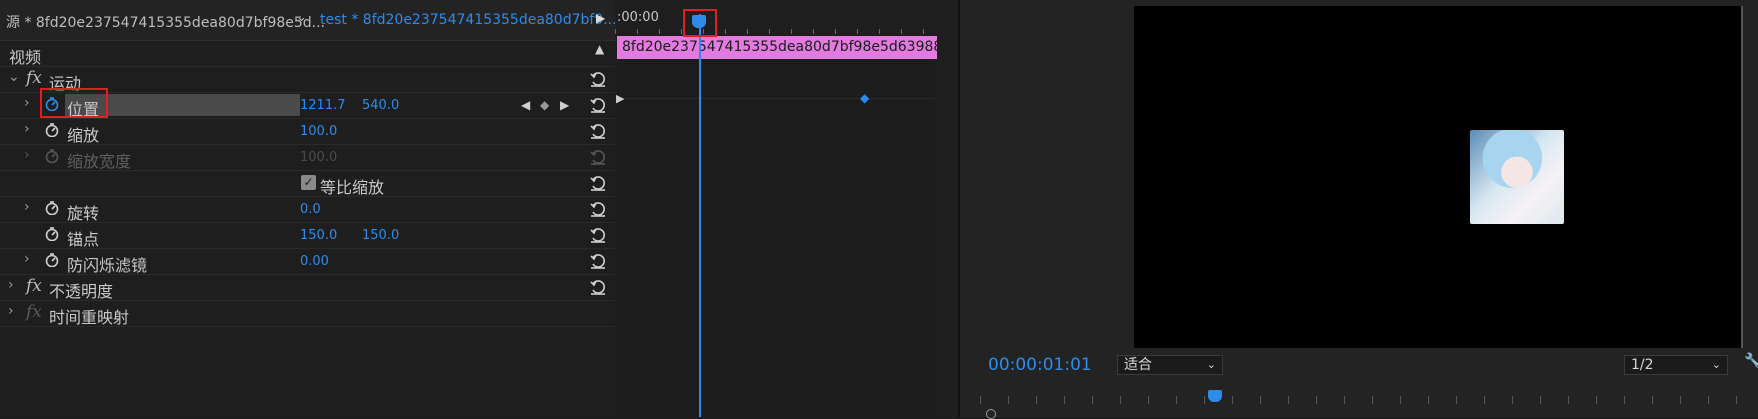 The image size is (1758, 419). I want to click on anchor-row: 锚点 150.0 150.0, so click(307, 235).